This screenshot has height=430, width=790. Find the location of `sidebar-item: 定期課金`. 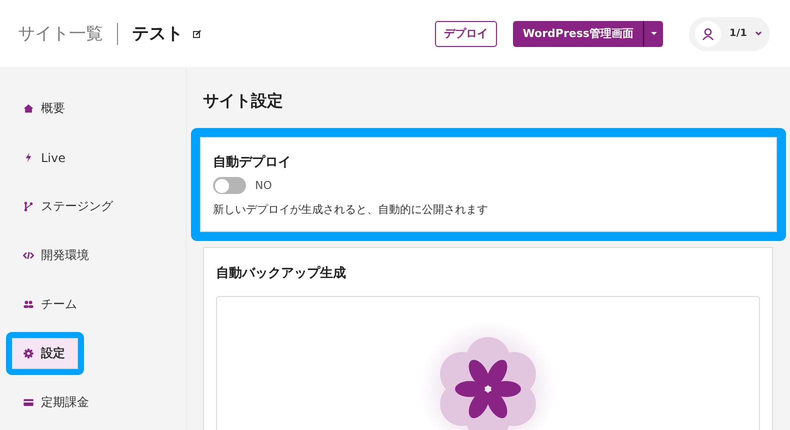

sidebar-item: 定期課金 is located at coordinates (57, 402).